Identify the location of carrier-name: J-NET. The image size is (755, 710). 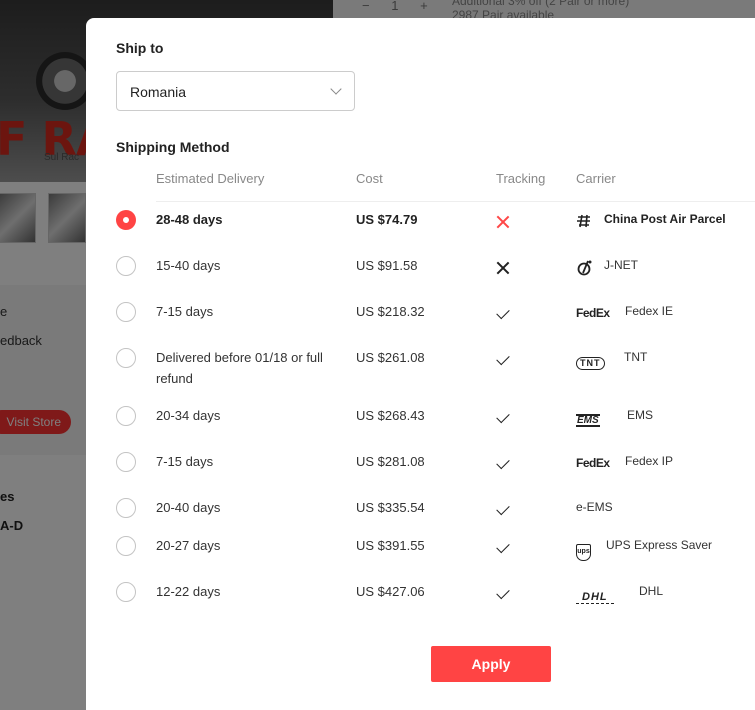
(621, 265).